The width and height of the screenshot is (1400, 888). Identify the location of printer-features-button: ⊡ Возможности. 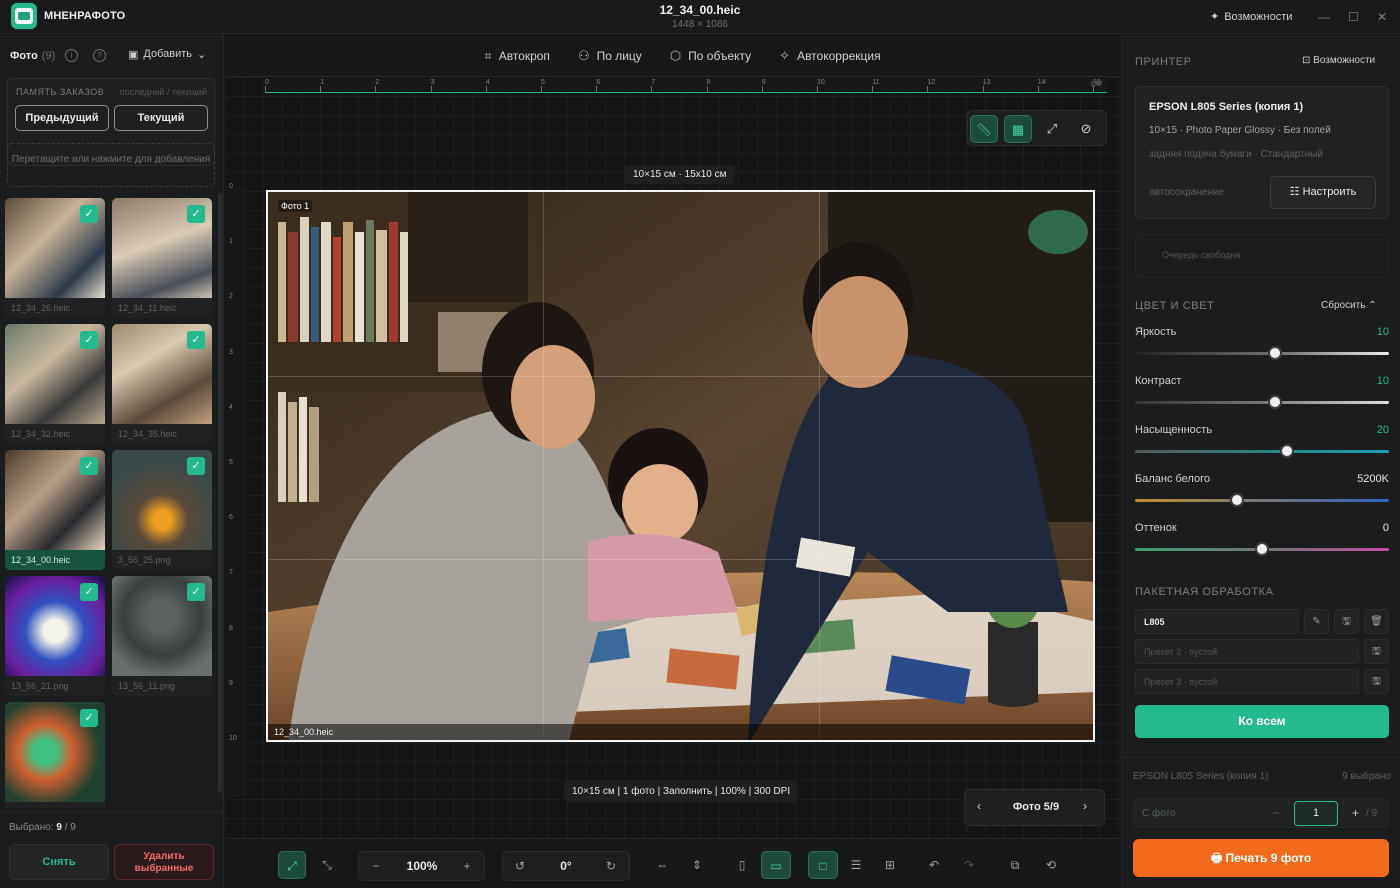
(1338, 60).